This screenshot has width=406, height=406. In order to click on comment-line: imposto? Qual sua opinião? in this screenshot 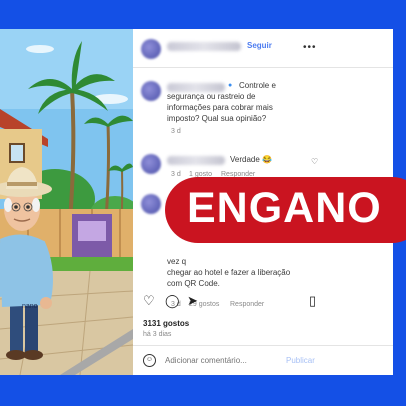, I will do `click(217, 118)`.